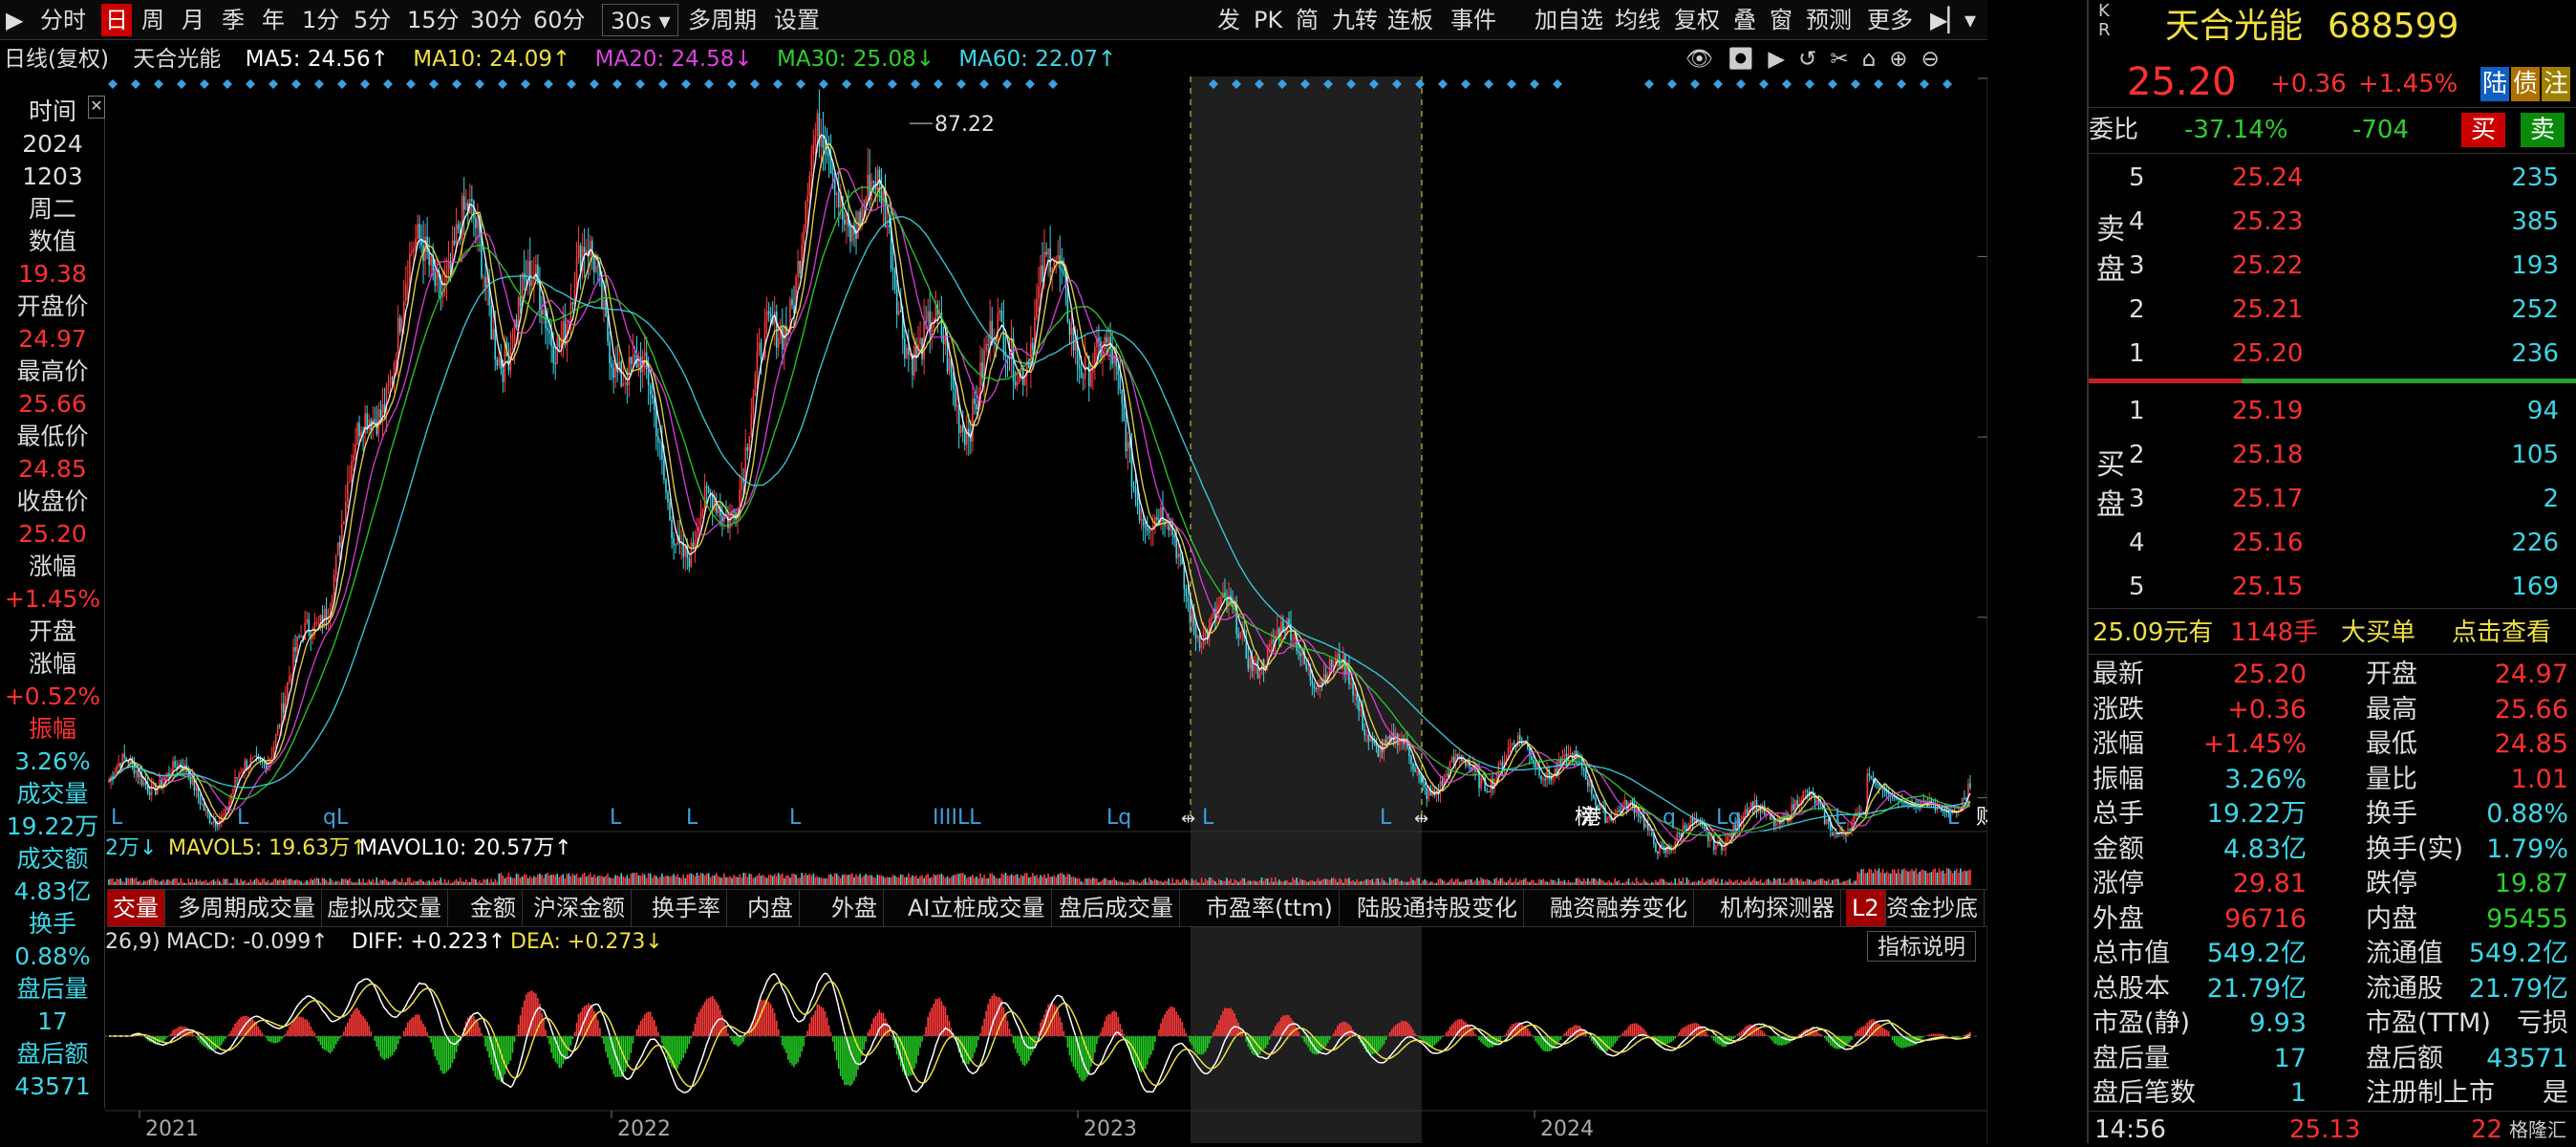 The height and width of the screenshot is (1147, 2576). What do you see at coordinates (2332, 353) in the screenshot?
I see `sell-level-row: 125.20236` at bounding box center [2332, 353].